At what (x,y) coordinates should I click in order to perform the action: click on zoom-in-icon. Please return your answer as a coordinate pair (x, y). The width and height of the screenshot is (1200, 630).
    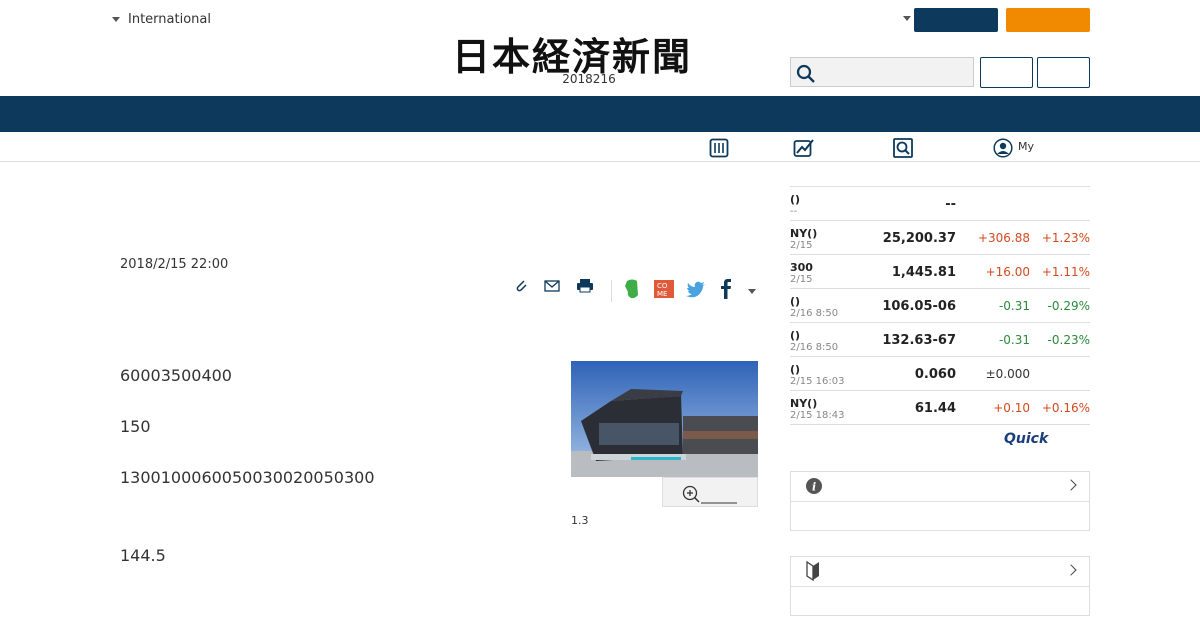
    Looking at the image, I should click on (709, 494).